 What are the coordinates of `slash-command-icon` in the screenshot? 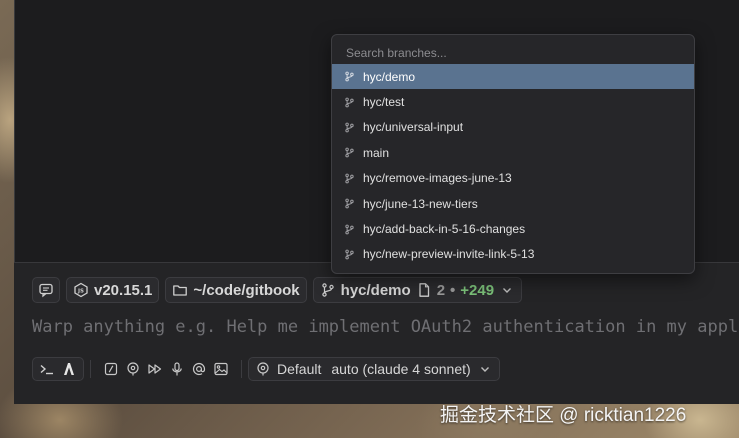 It's located at (111, 369).